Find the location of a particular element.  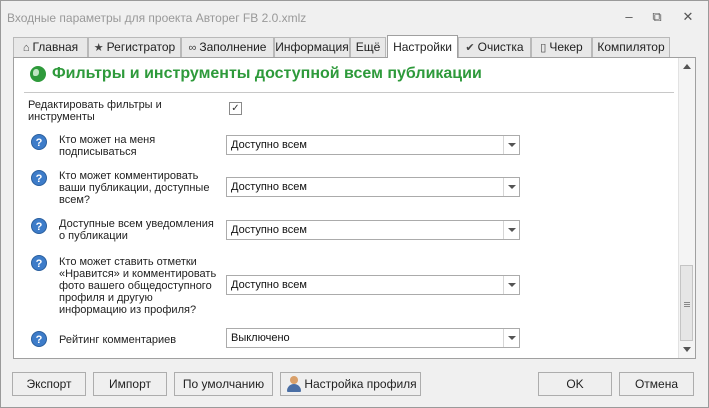

select-value: Выключено is located at coordinates (260, 338).